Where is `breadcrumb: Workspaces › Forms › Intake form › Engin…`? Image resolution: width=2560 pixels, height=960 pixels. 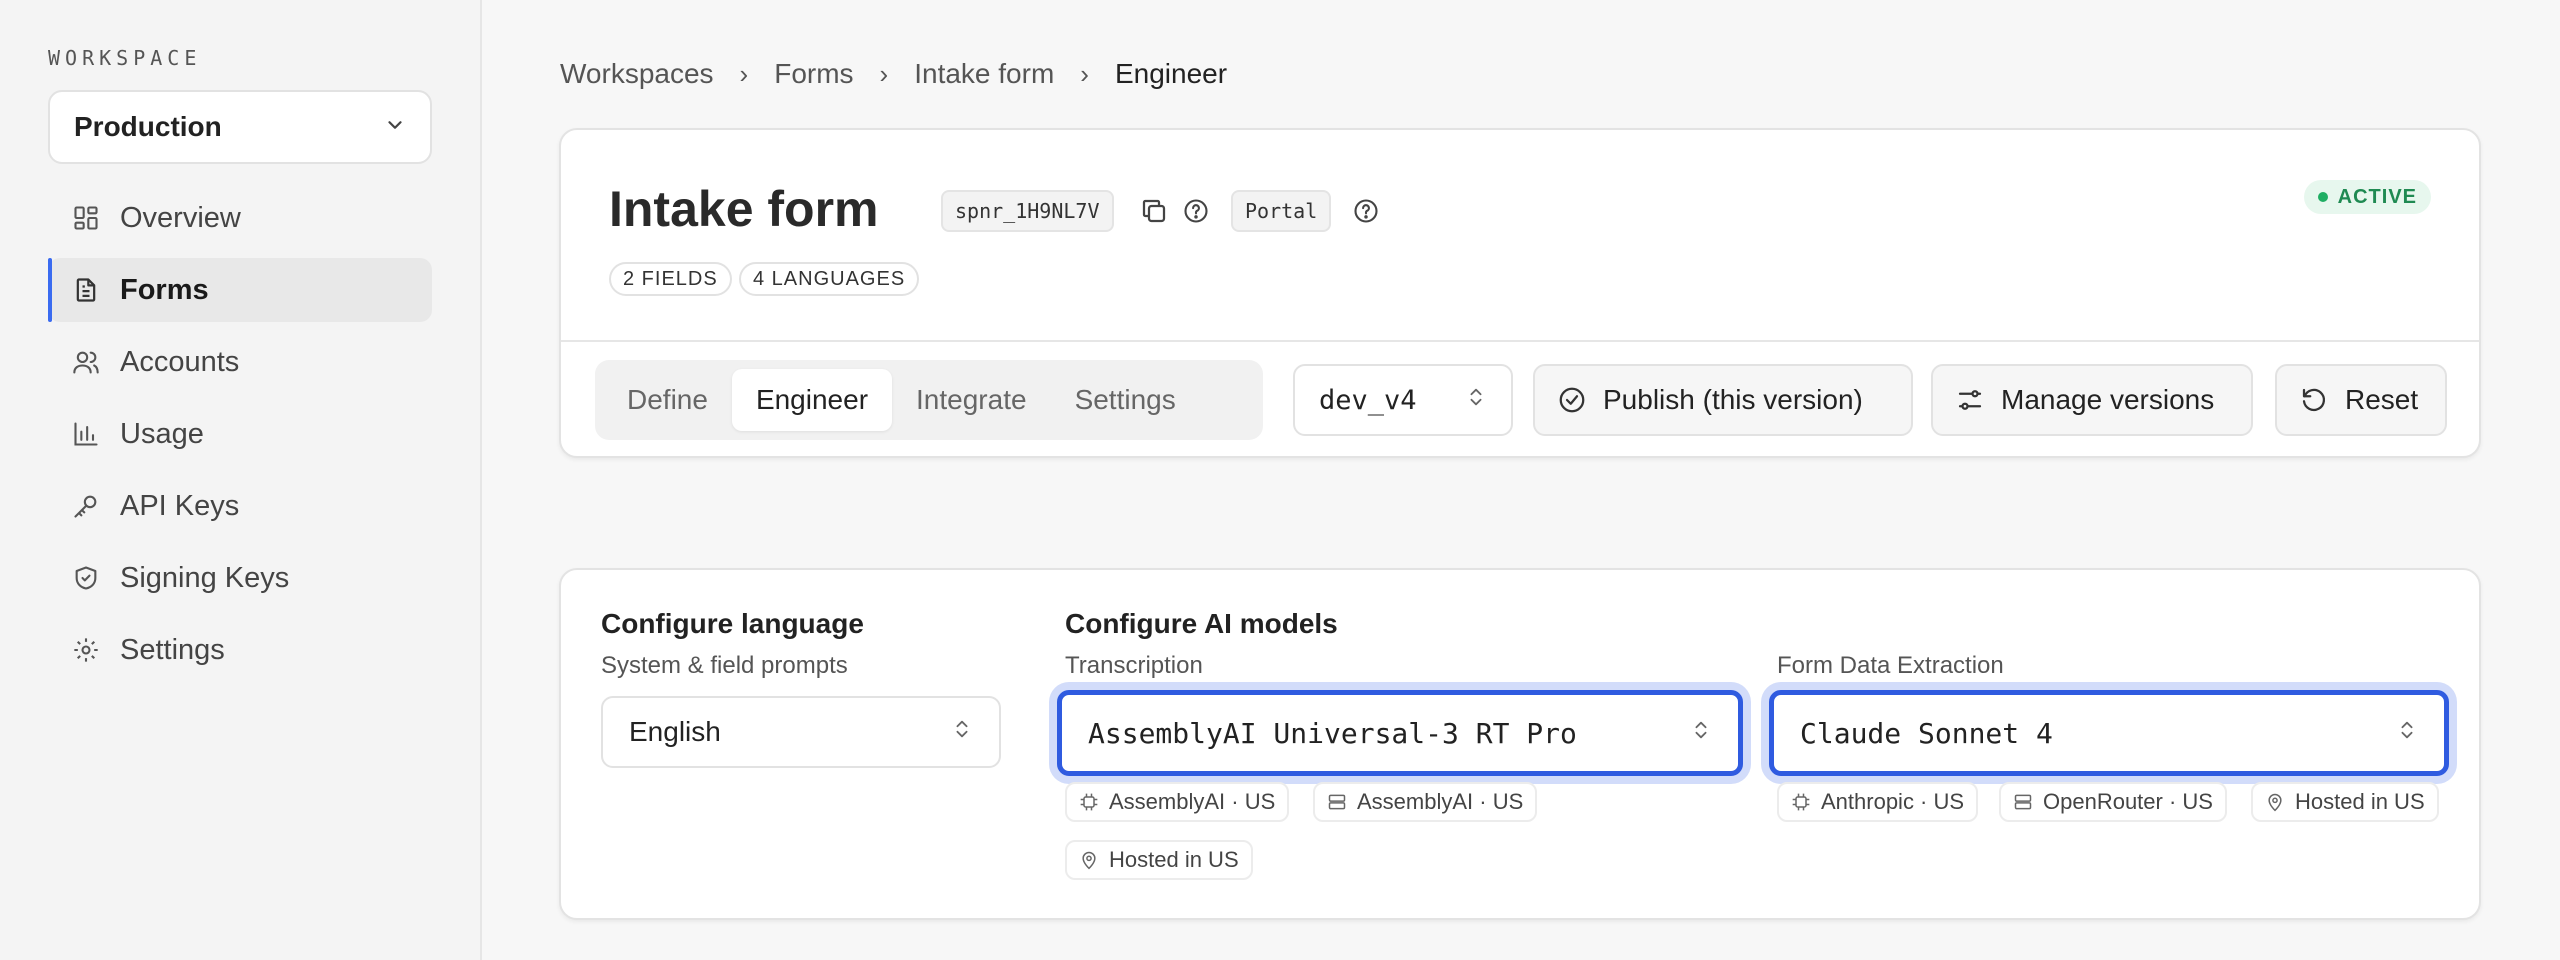 breadcrumb: Workspaces › Forms › Intake form › Engin… is located at coordinates (893, 74).